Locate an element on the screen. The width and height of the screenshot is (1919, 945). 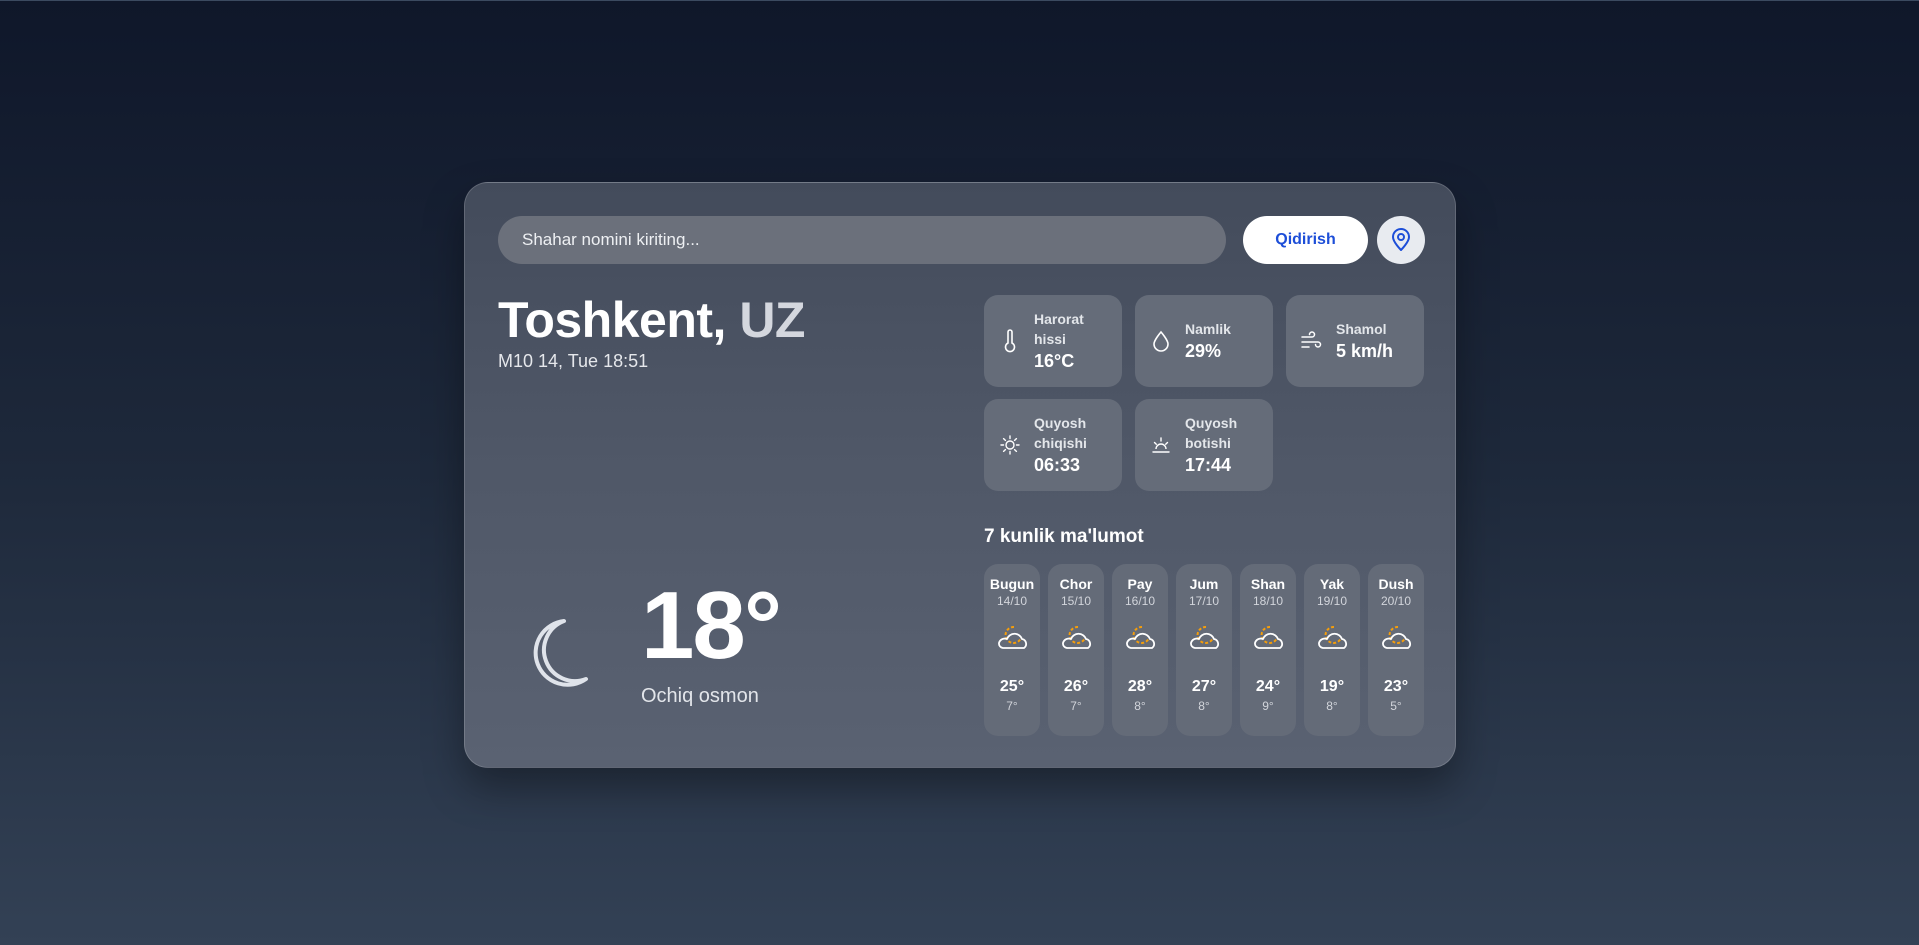
city-name: Toshkent, is located at coordinates (612, 320).